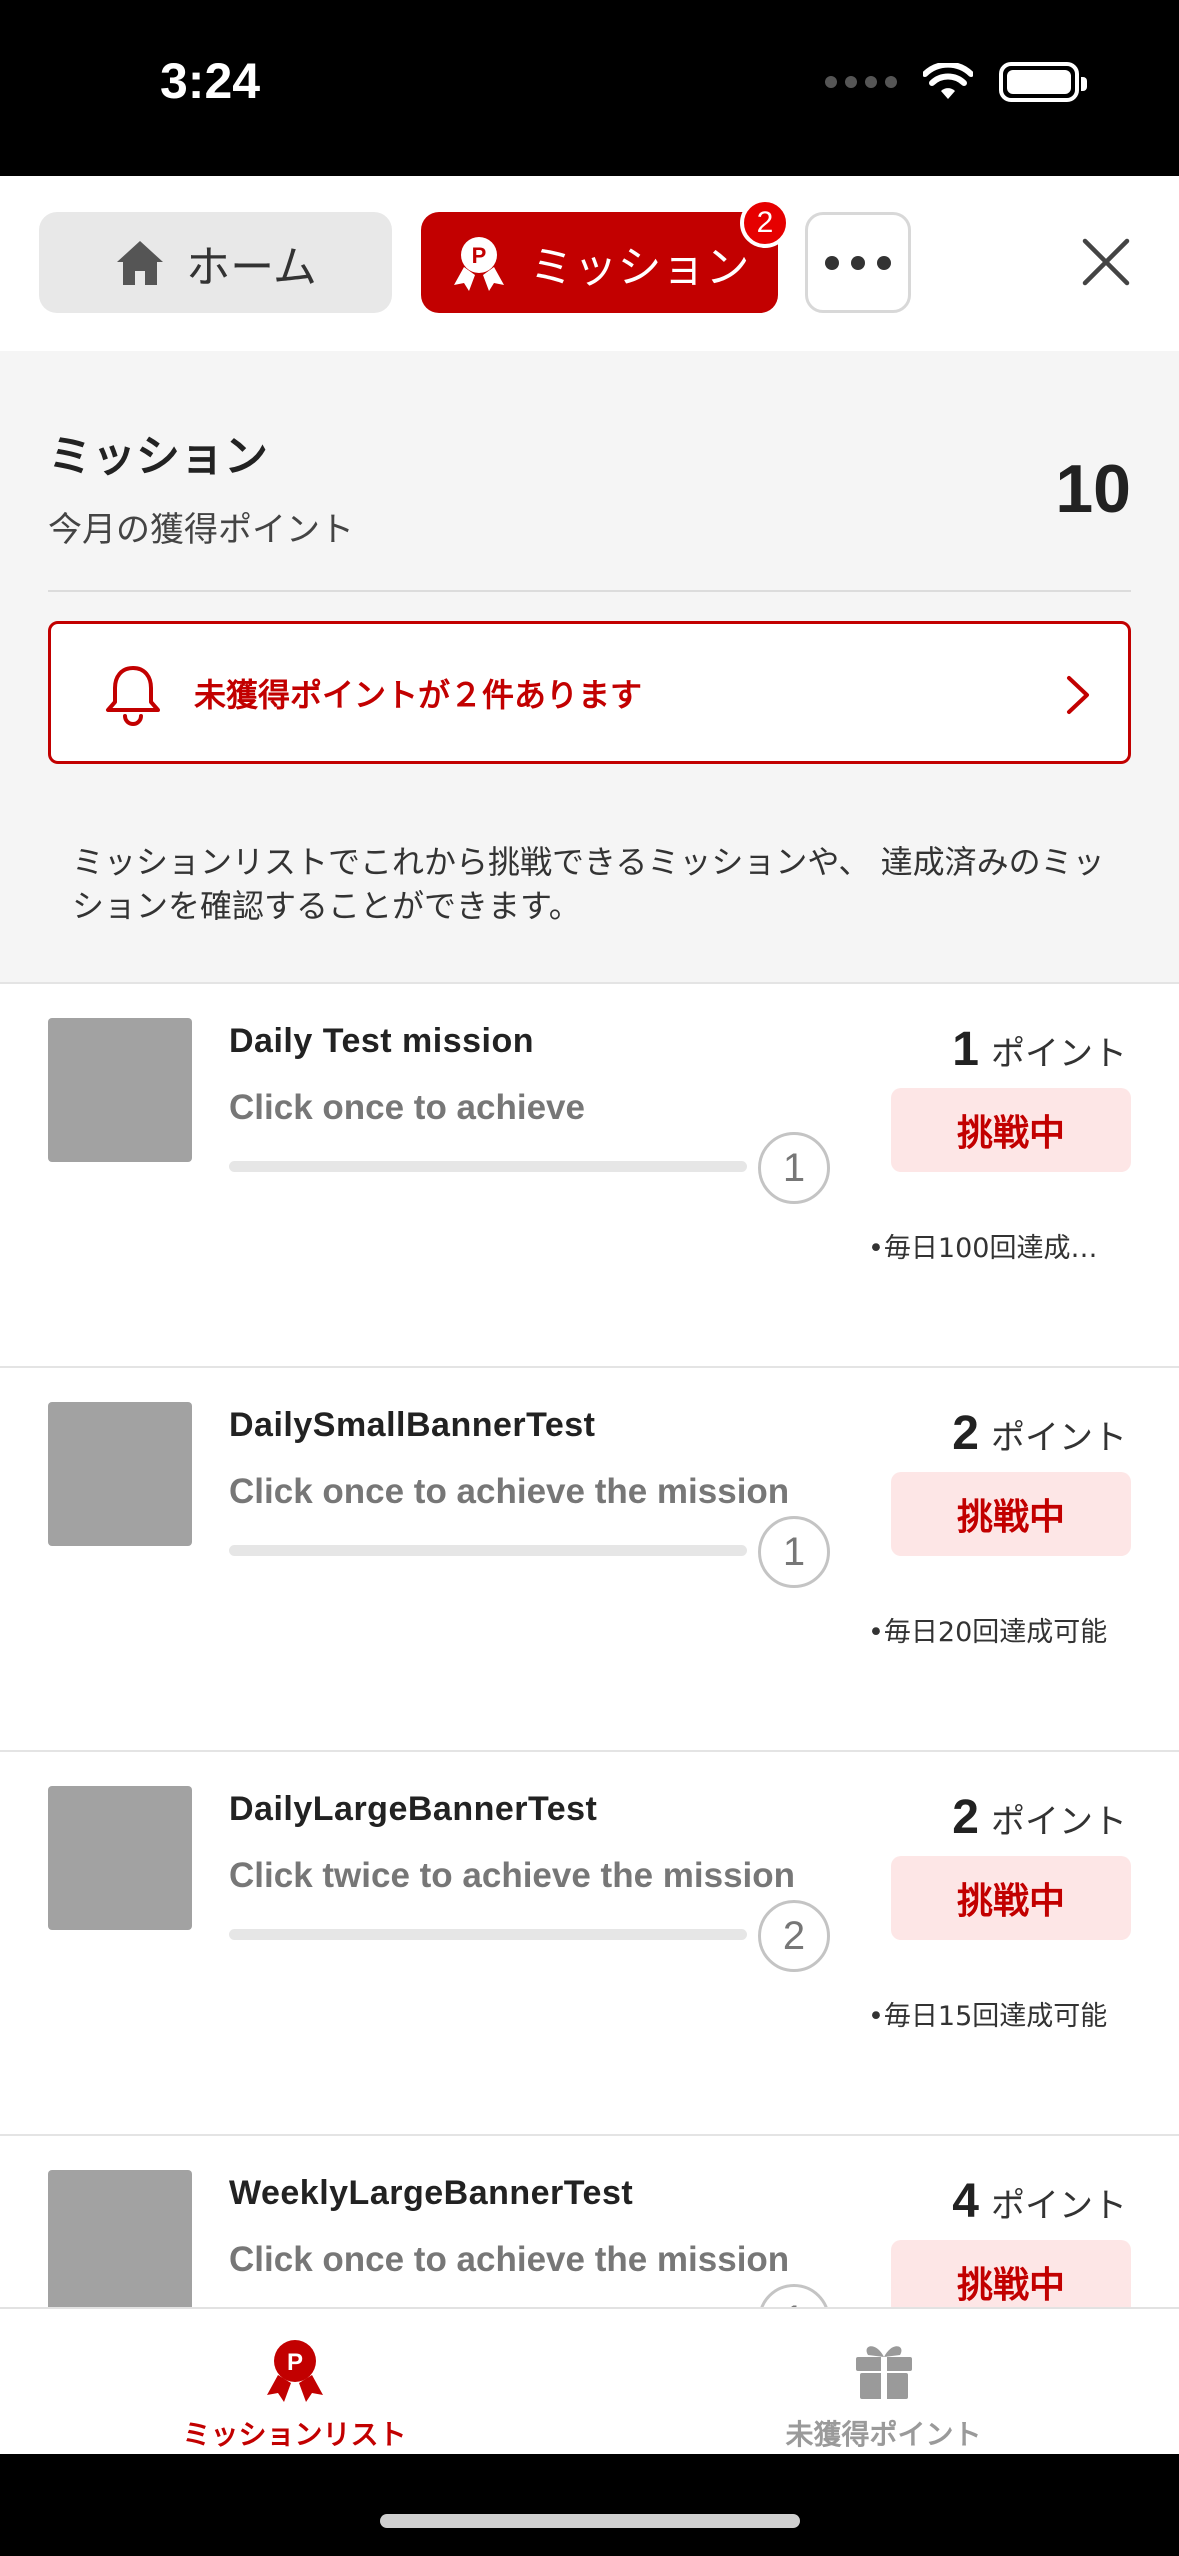 This screenshot has width=1179, height=2556. Describe the element at coordinates (988, 2016) in the screenshot. I see `mission-limit-text: •毎日15回達成可能` at that location.